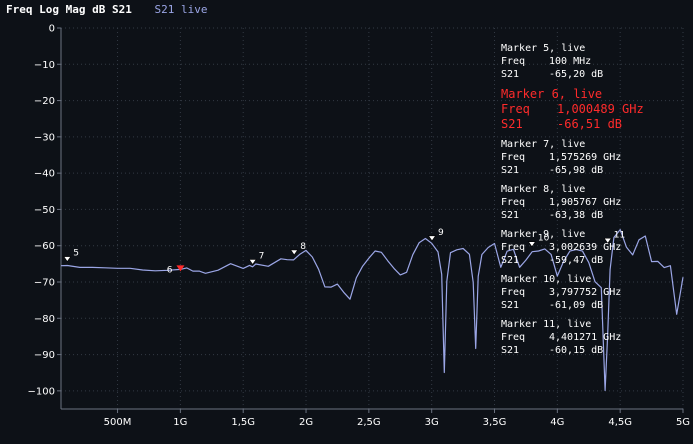 This screenshot has width=693, height=444. Describe the element at coordinates (44, 210) in the screenshot. I see `y-tick-label: −50` at that location.